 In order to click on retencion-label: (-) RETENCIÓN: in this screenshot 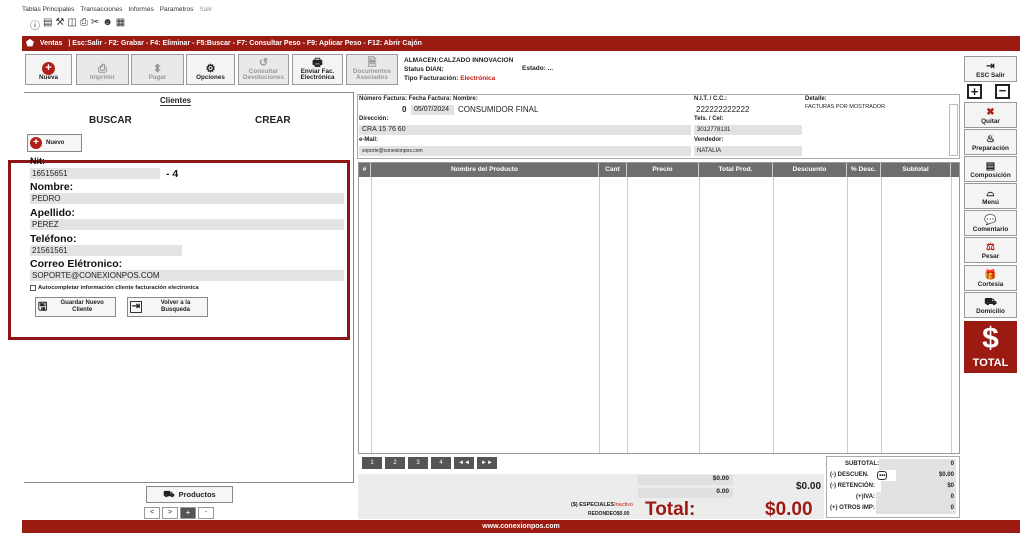, I will do `click(852, 486)`.